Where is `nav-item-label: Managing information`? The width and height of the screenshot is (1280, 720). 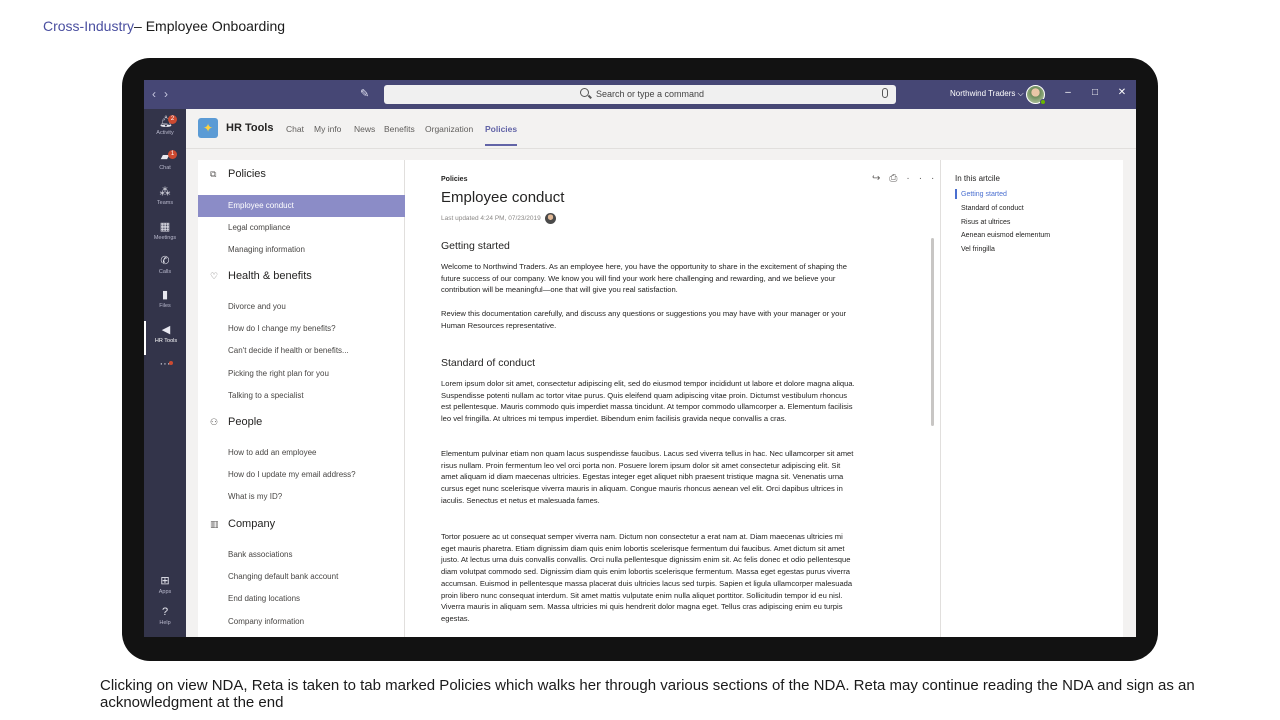
nav-item-label: Managing information is located at coordinates (266, 249).